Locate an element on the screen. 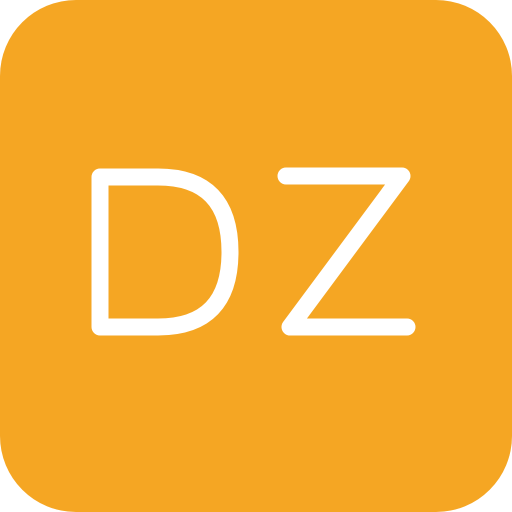 Image resolution: width=512 pixels, height=512 pixels. letter-d-glyph is located at coordinates (165, 252).